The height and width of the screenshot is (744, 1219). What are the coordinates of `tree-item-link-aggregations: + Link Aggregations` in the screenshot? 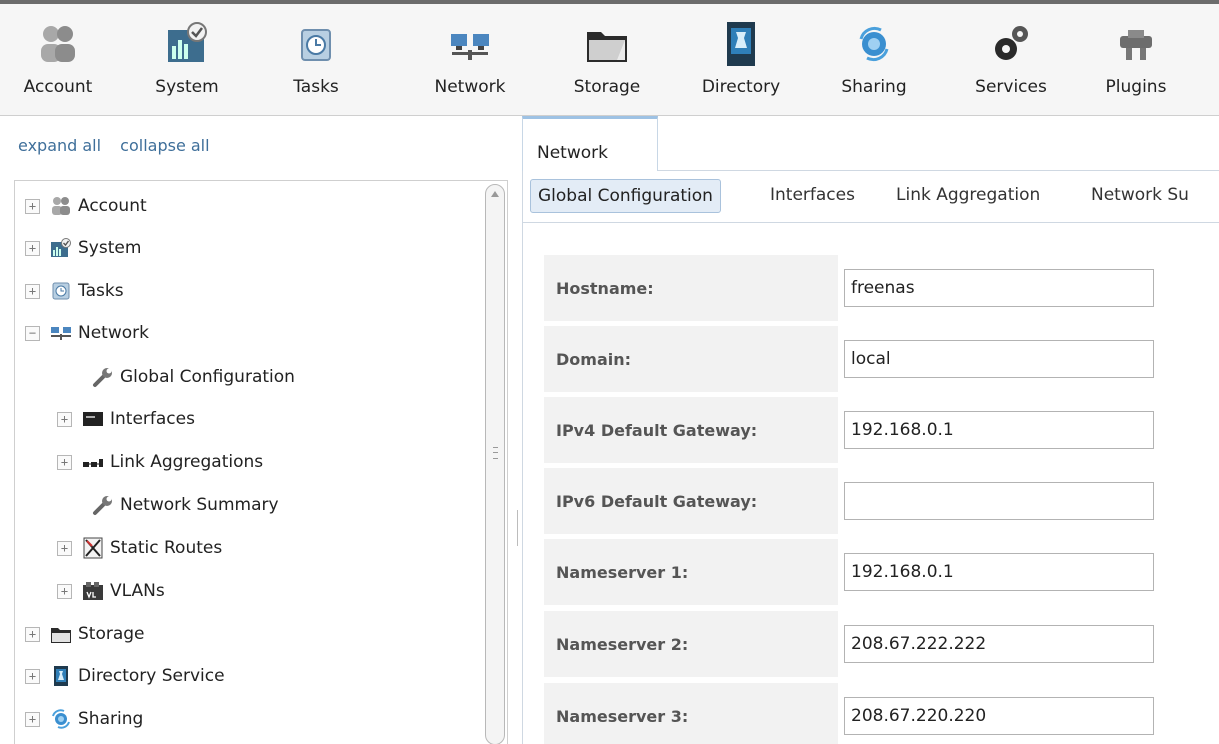 It's located at (160, 462).